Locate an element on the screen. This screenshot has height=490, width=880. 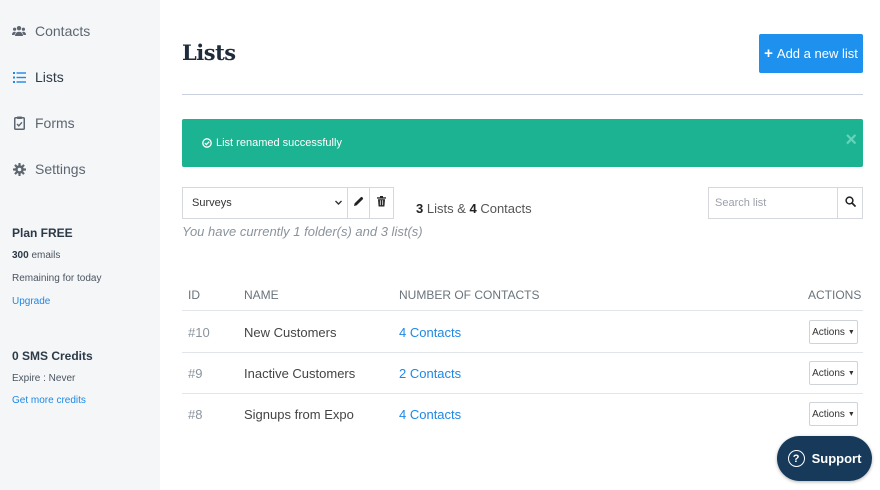
trash-icon is located at coordinates (381, 203).